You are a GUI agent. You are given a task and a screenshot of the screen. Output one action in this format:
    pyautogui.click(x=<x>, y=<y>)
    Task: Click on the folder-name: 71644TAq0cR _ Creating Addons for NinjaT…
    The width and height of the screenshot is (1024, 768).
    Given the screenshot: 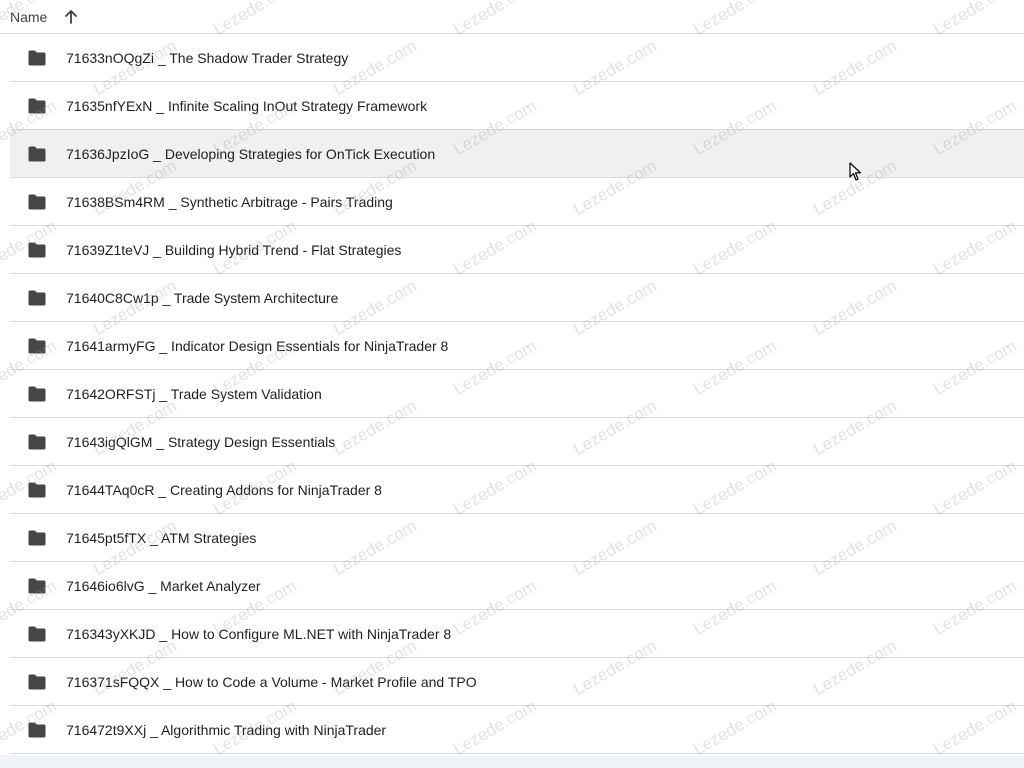 What is the action you would take?
    pyautogui.click(x=224, y=489)
    